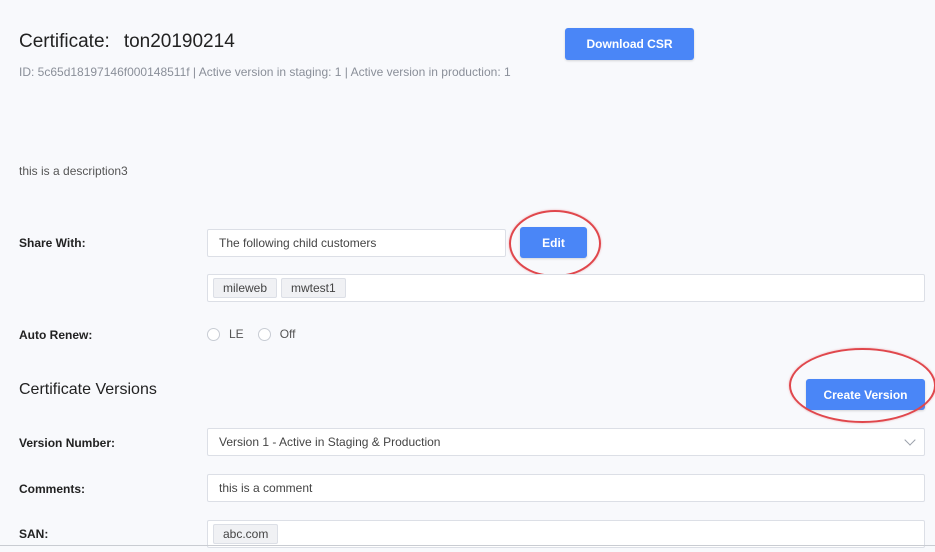 Image resolution: width=935 pixels, height=552 pixels. Describe the element at coordinates (266, 488) in the screenshot. I see `comments-value: this is a comment` at that location.